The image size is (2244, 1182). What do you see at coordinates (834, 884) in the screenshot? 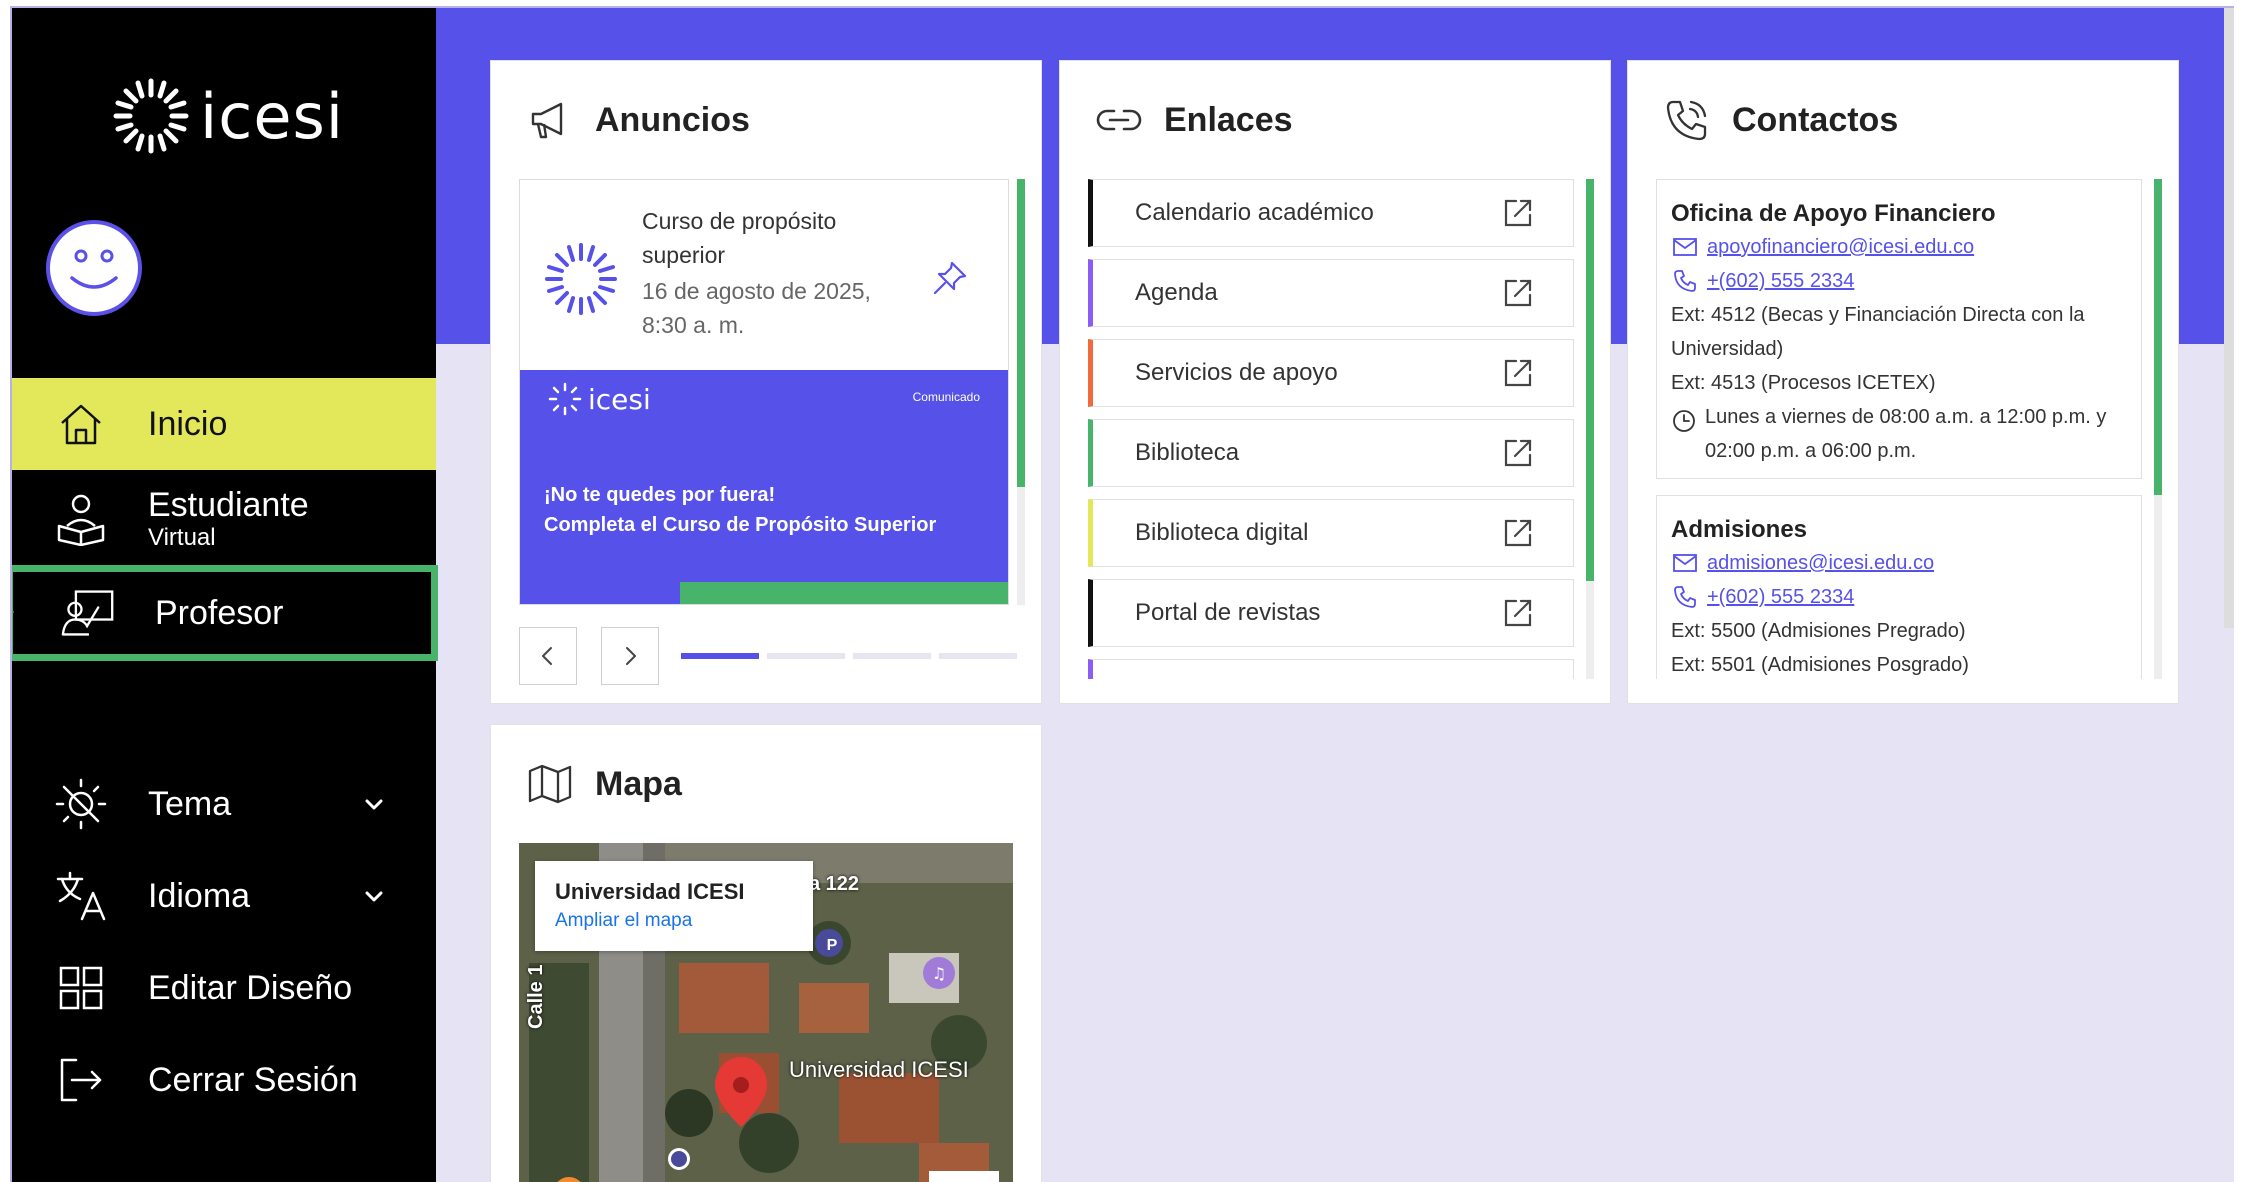
I see `map-street-label: a 122` at bounding box center [834, 884].